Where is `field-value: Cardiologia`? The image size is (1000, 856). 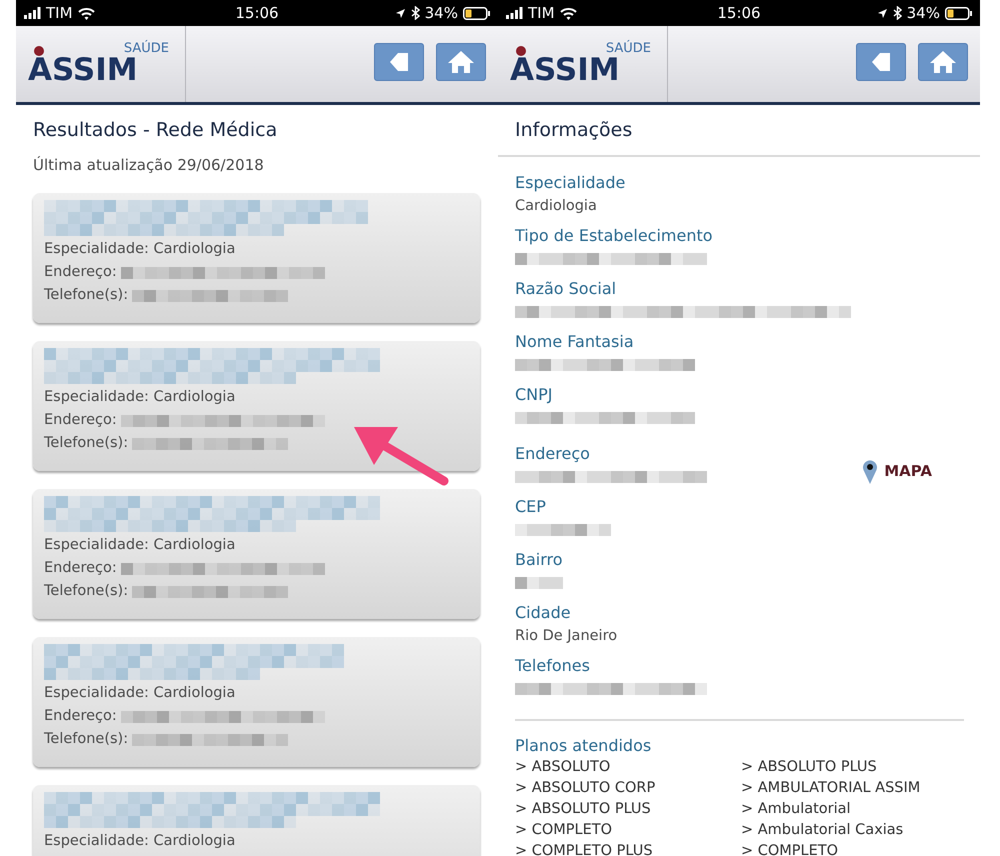 field-value: Cardiologia is located at coordinates (556, 206).